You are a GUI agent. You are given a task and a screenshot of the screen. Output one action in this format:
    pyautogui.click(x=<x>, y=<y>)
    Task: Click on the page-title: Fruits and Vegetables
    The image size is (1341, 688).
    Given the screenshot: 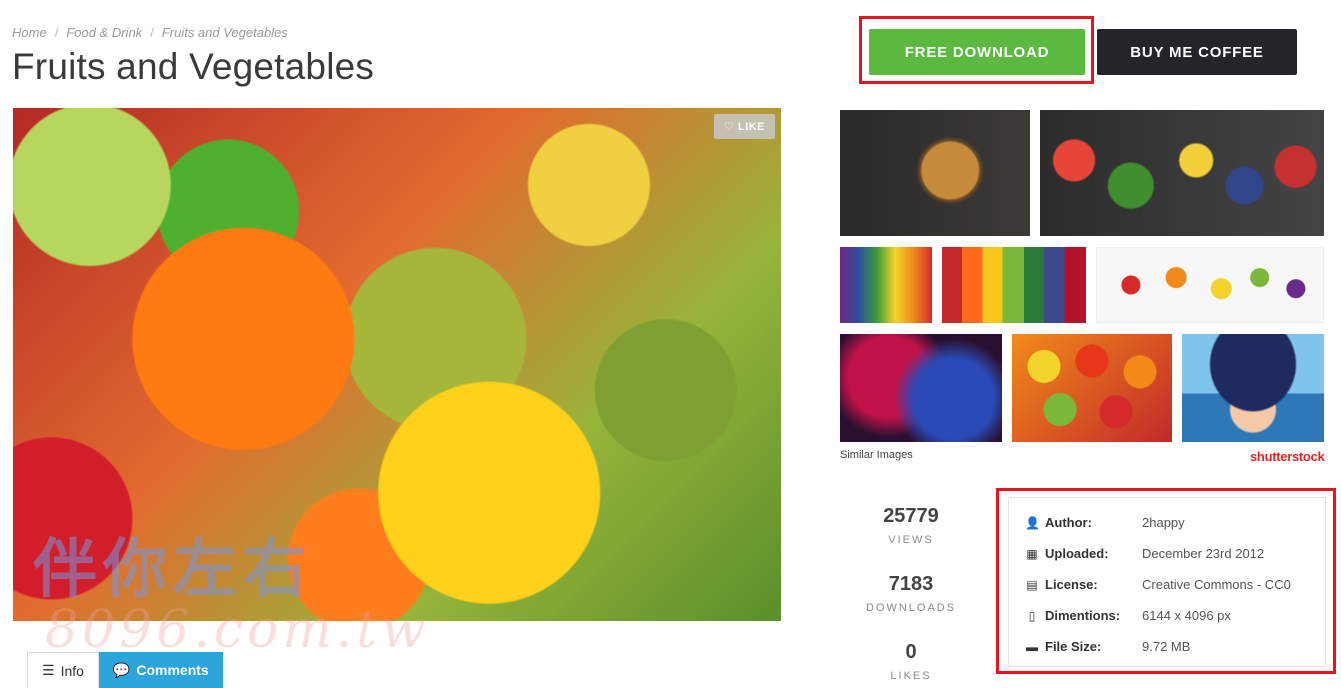 What is the action you would take?
    pyautogui.click(x=193, y=66)
    